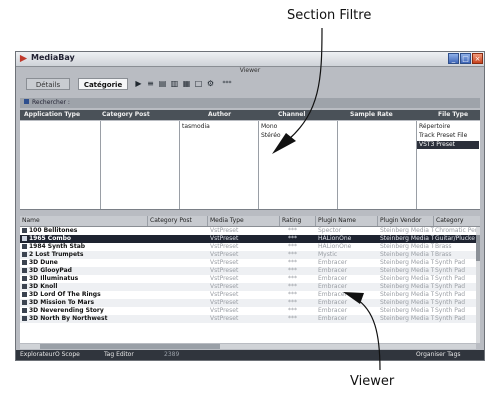 This screenshot has height=394, width=499. What do you see at coordinates (453, 58) in the screenshot?
I see `minimize-button: _` at bounding box center [453, 58].